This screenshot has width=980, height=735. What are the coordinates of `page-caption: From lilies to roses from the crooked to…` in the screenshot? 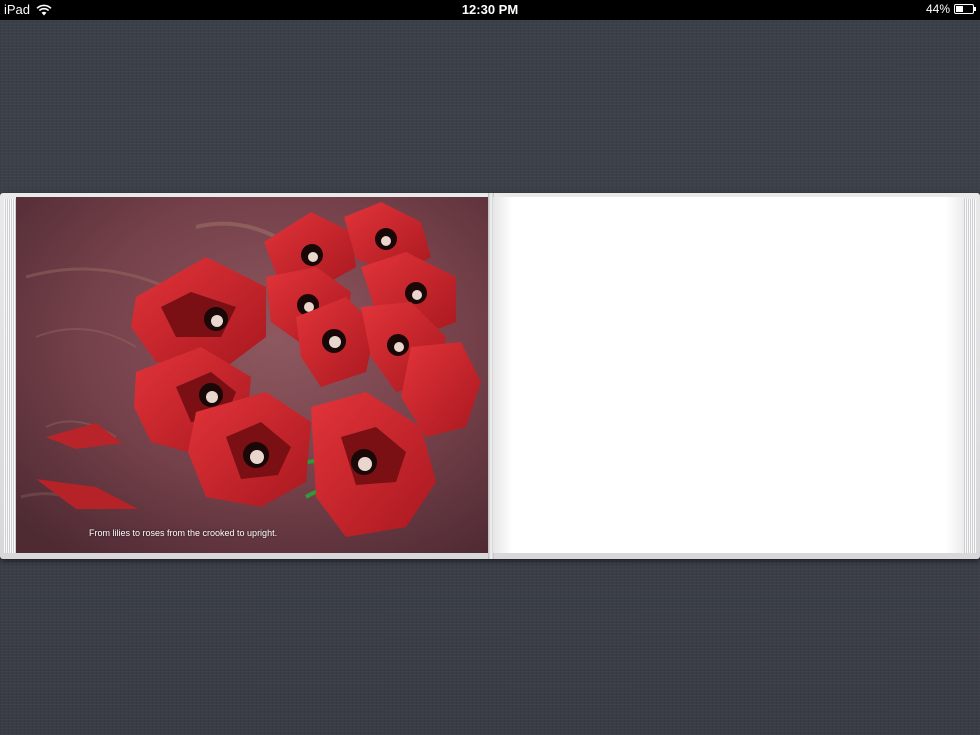 It's located at (183, 533).